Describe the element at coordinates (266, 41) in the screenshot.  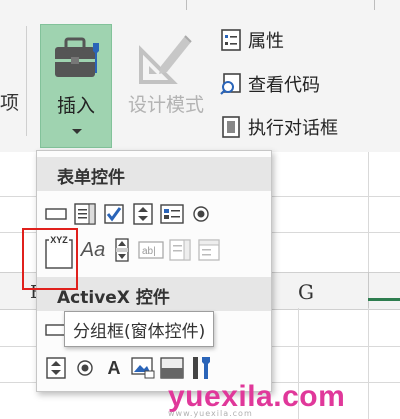
I see `properties-label: 属性` at that location.